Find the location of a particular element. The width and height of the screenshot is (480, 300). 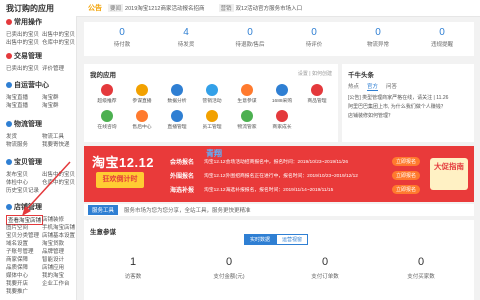

app-item: 售后中心 is located at coordinates (142, 120).